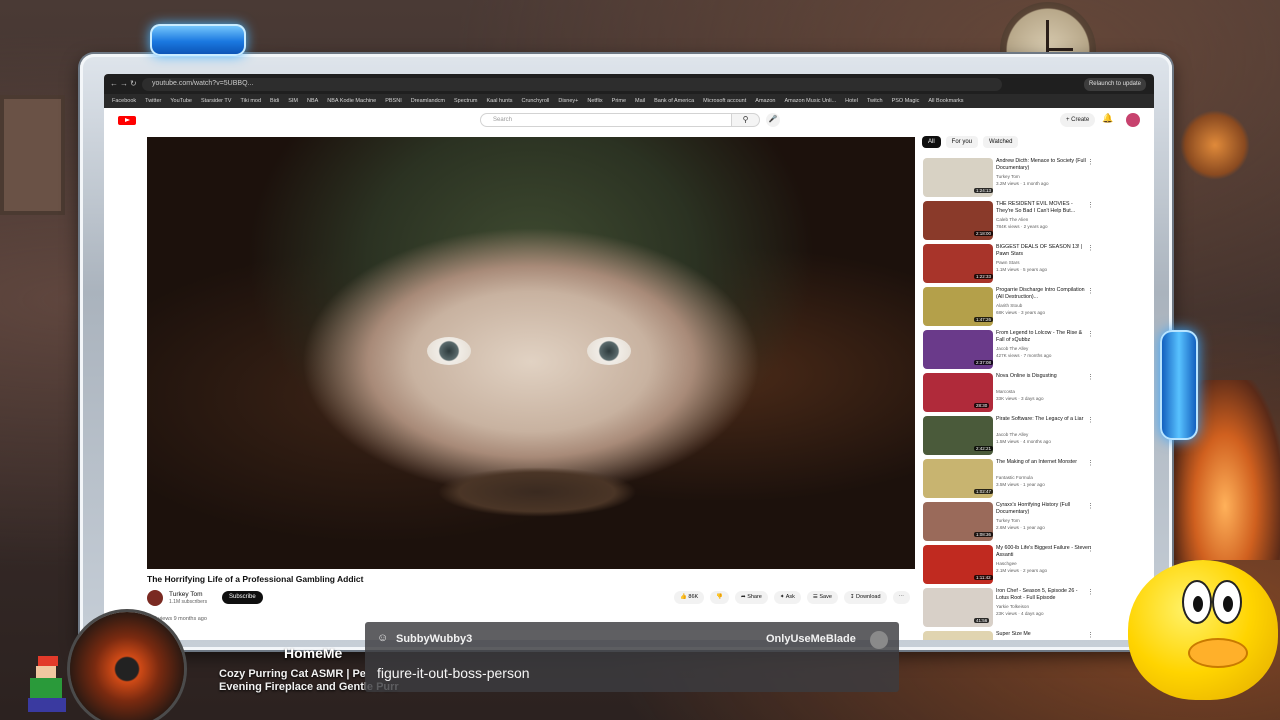 Image resolution: width=1280 pixels, height=720 pixels. I want to click on channel-avatar, so click(155, 598).